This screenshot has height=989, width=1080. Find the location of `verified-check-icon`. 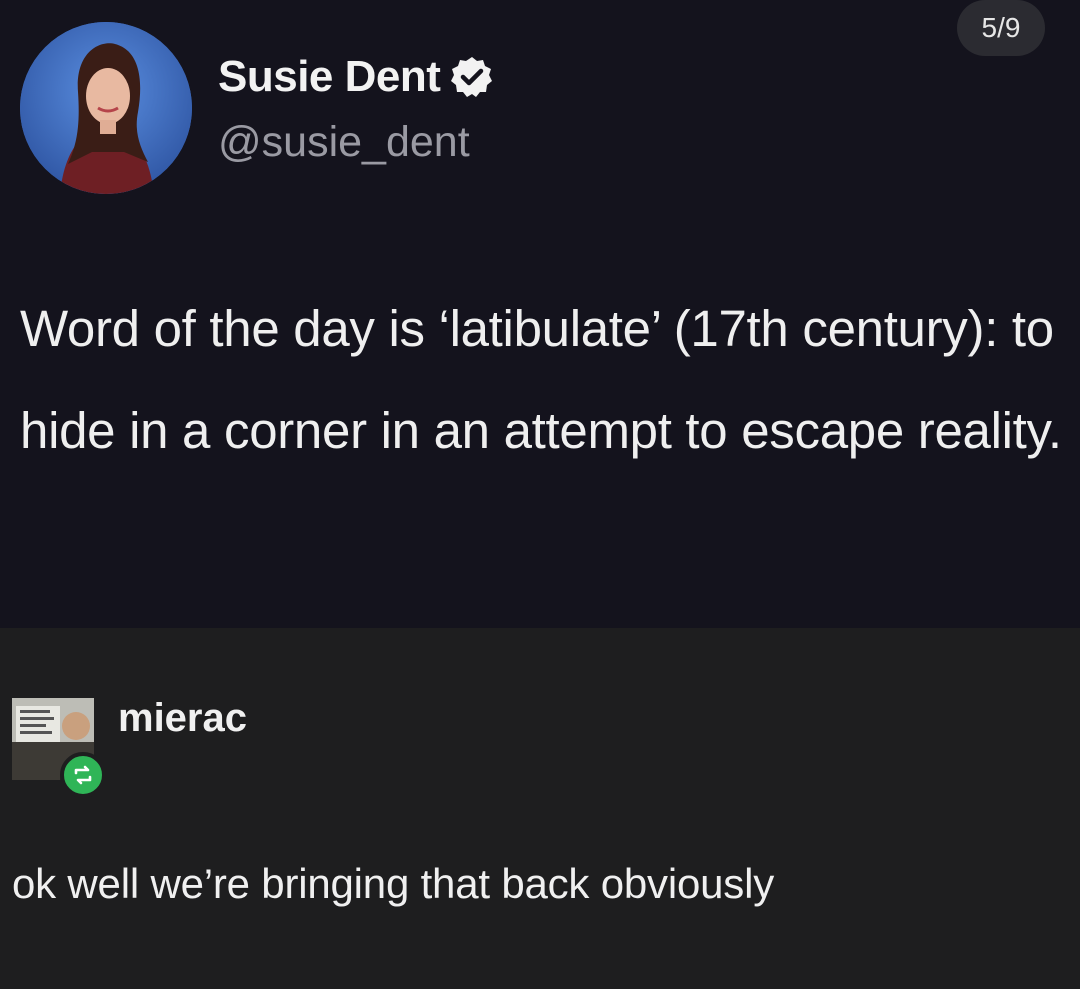

verified-check-icon is located at coordinates (472, 77).